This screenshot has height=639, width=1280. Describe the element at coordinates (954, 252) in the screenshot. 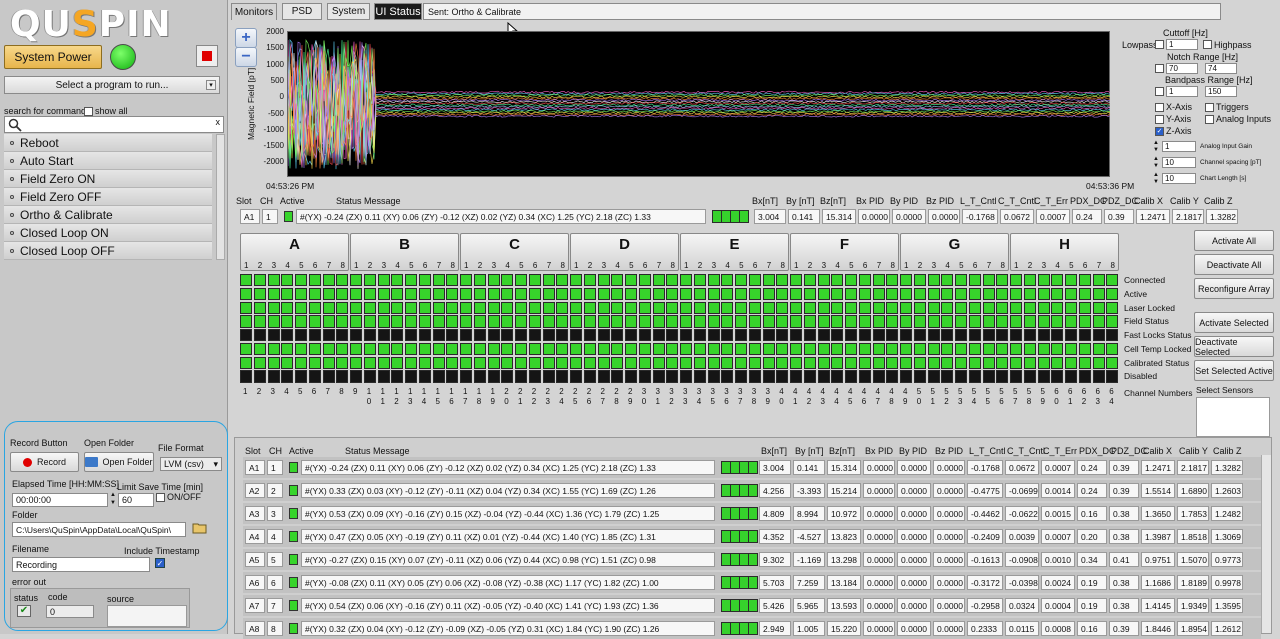

I see `group-header-g: G 12345678` at that location.